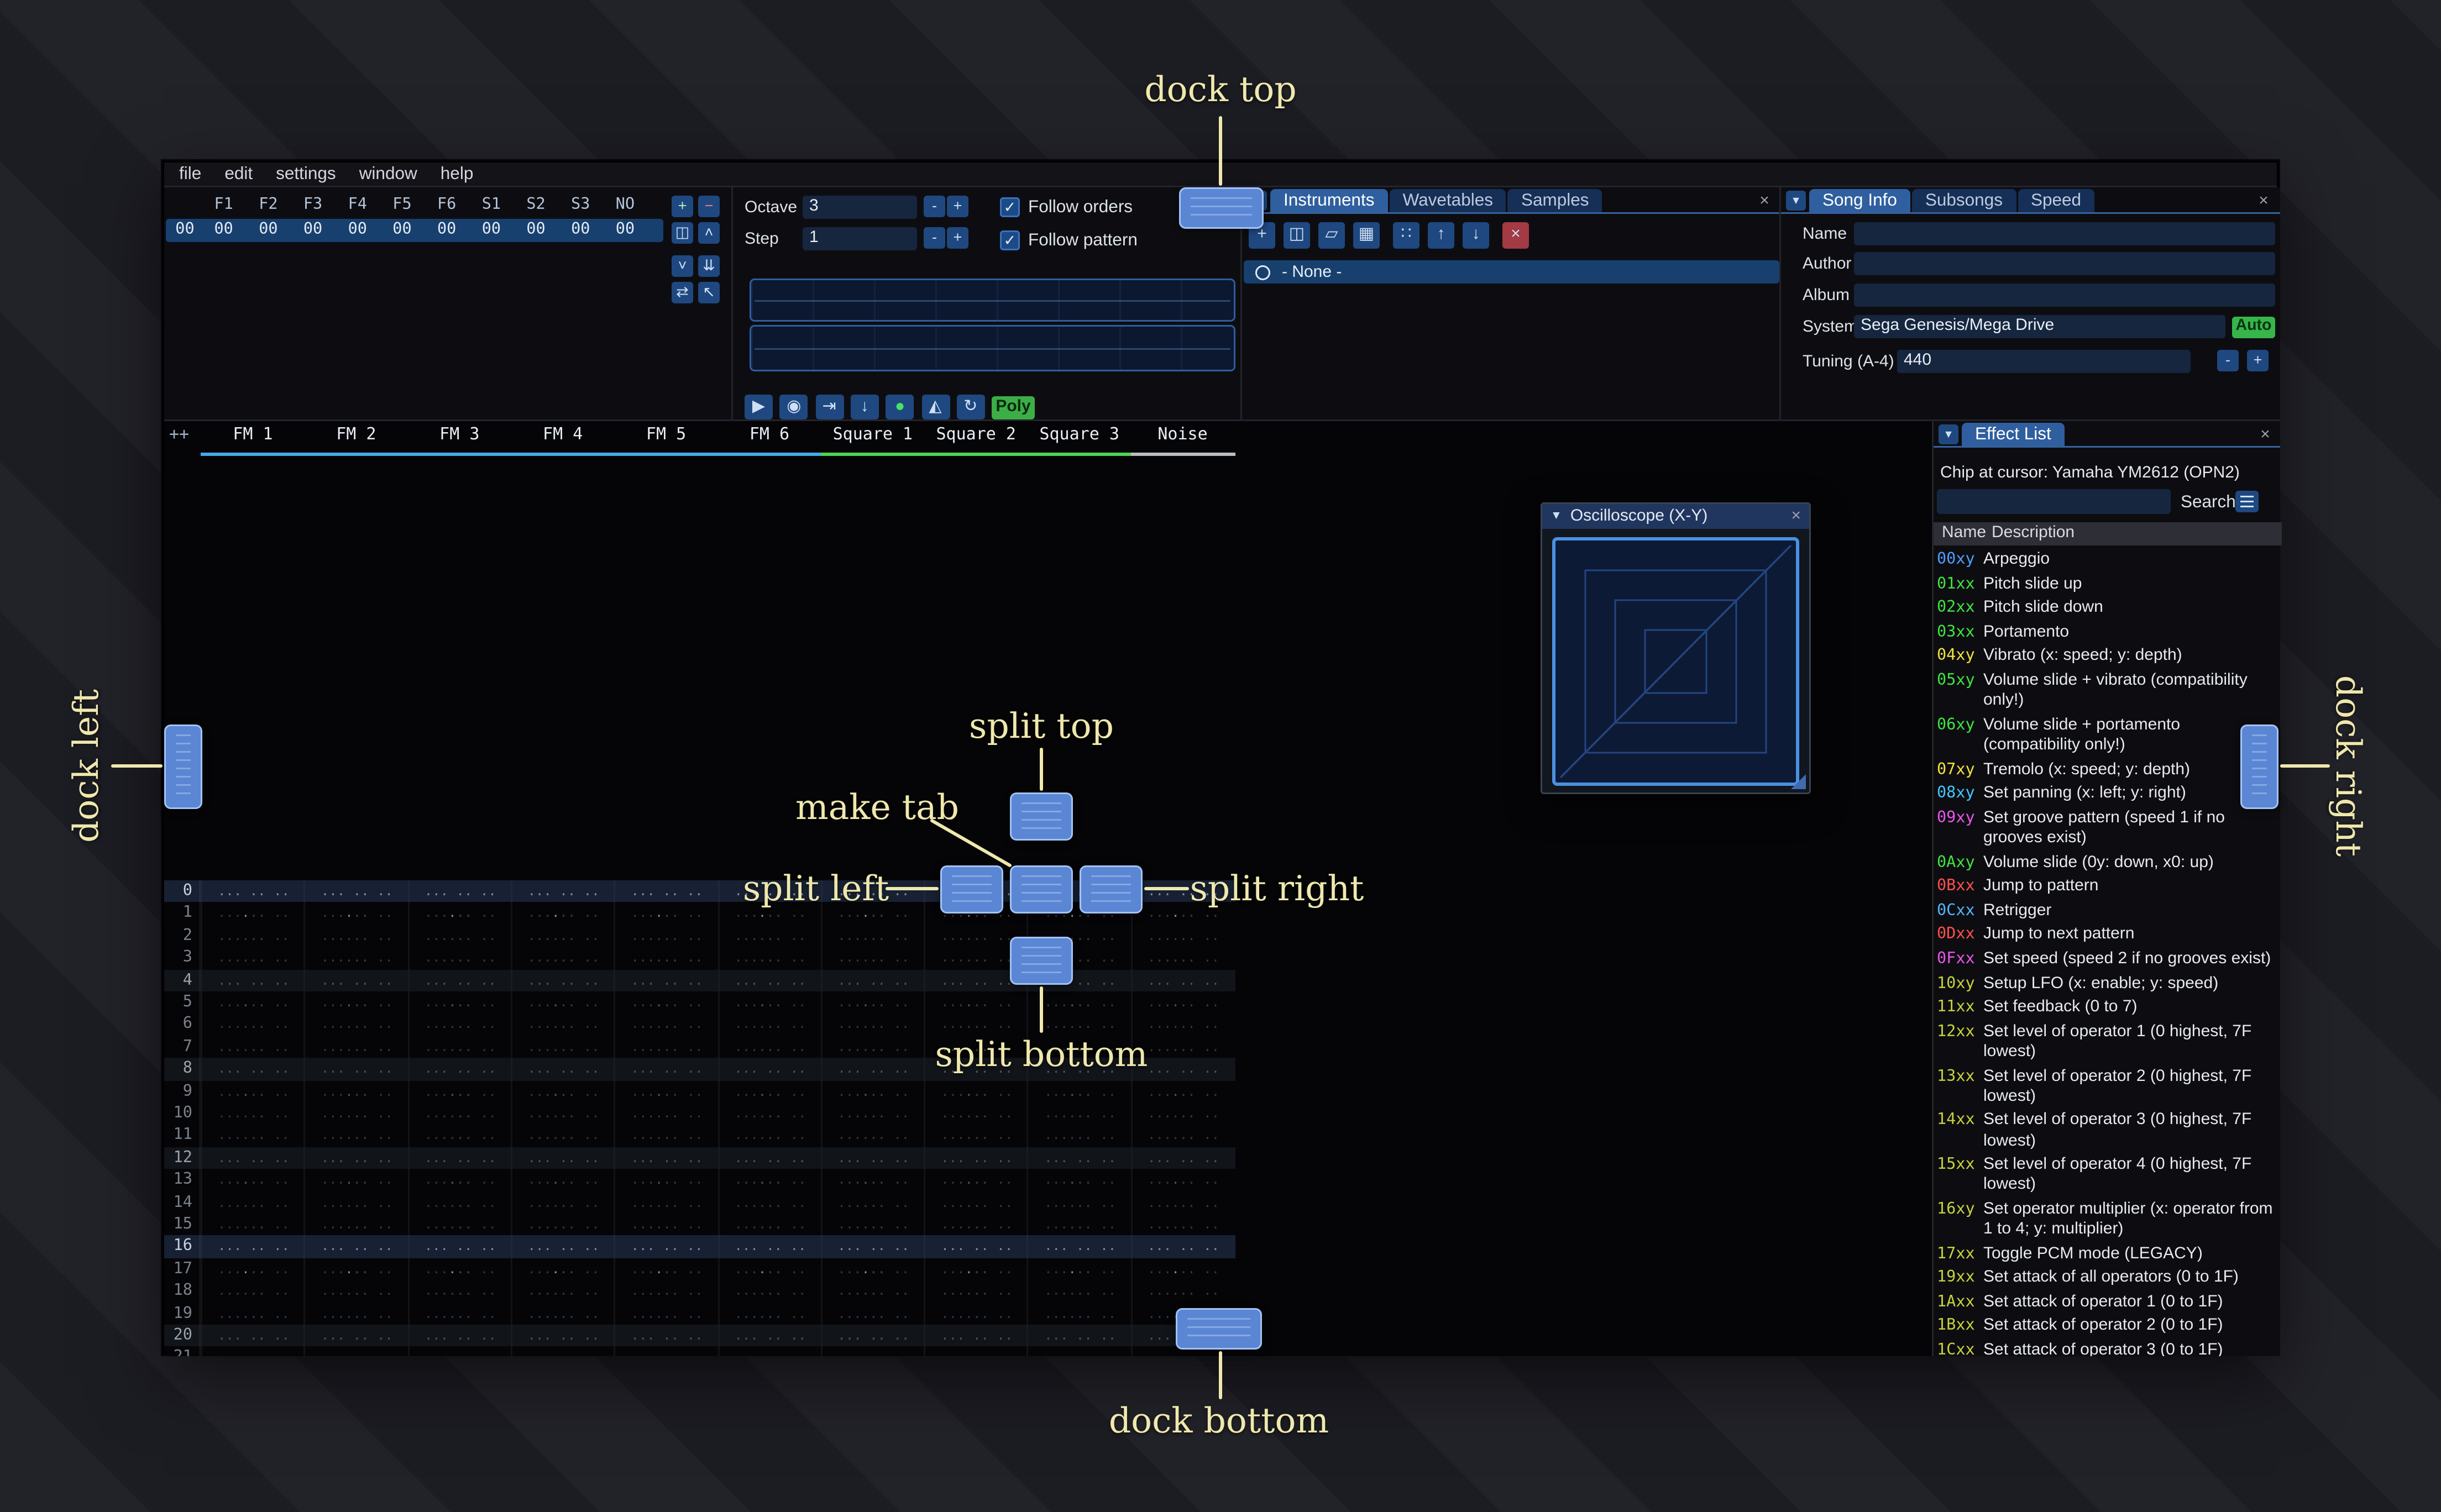 This screenshot has height=1512, width=2441. I want to click on orders-change-all-button: ⇄, so click(682, 293).